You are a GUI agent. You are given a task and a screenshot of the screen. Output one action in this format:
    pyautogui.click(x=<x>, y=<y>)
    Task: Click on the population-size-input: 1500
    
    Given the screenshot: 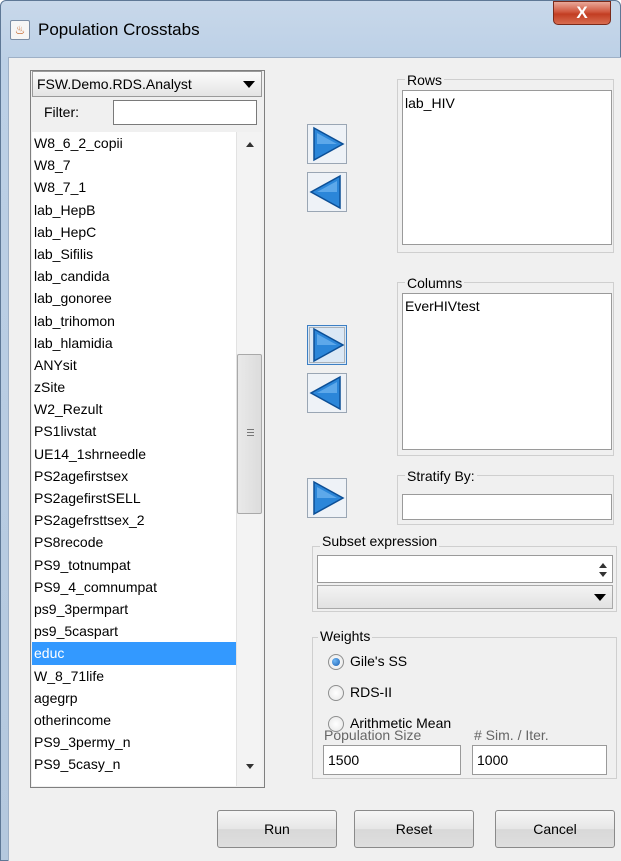 What is the action you would take?
    pyautogui.click(x=392, y=760)
    